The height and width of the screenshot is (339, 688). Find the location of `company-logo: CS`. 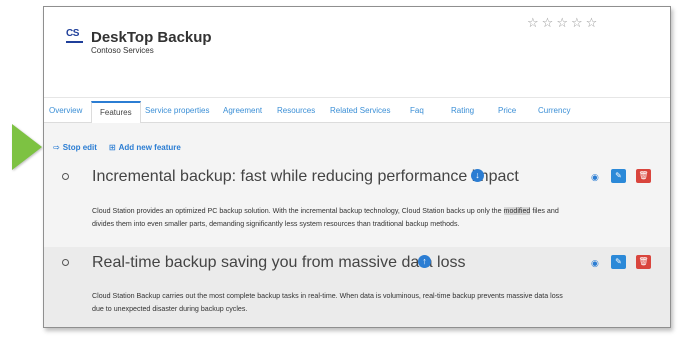

company-logo: CS is located at coordinates (74, 35).